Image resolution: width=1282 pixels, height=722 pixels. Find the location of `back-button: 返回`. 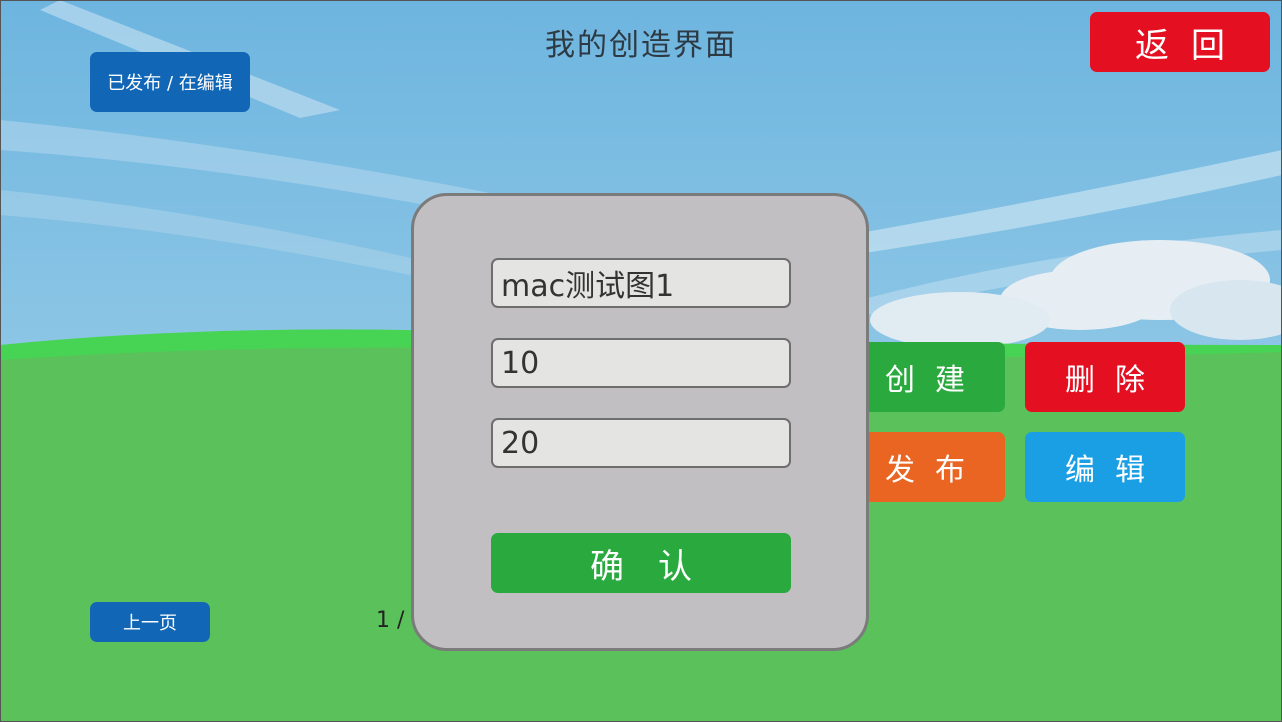

back-button: 返回 is located at coordinates (1180, 42).